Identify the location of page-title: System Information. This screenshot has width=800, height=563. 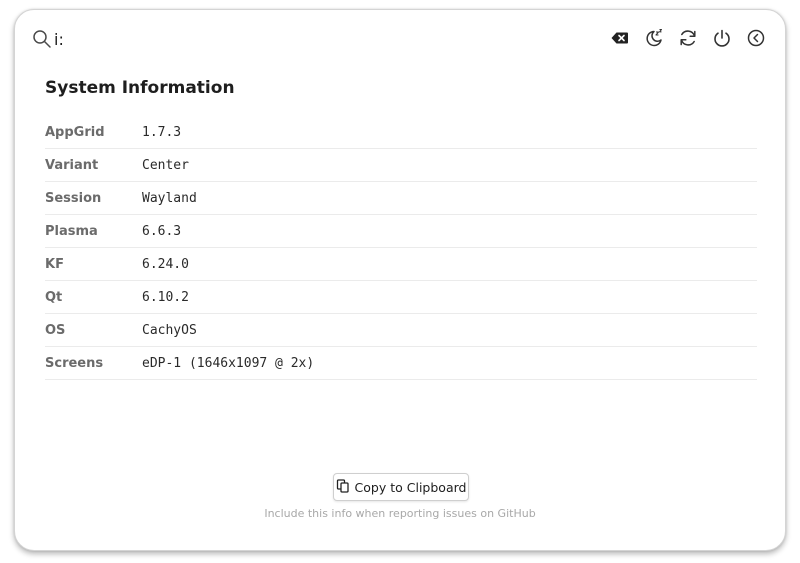
(140, 88).